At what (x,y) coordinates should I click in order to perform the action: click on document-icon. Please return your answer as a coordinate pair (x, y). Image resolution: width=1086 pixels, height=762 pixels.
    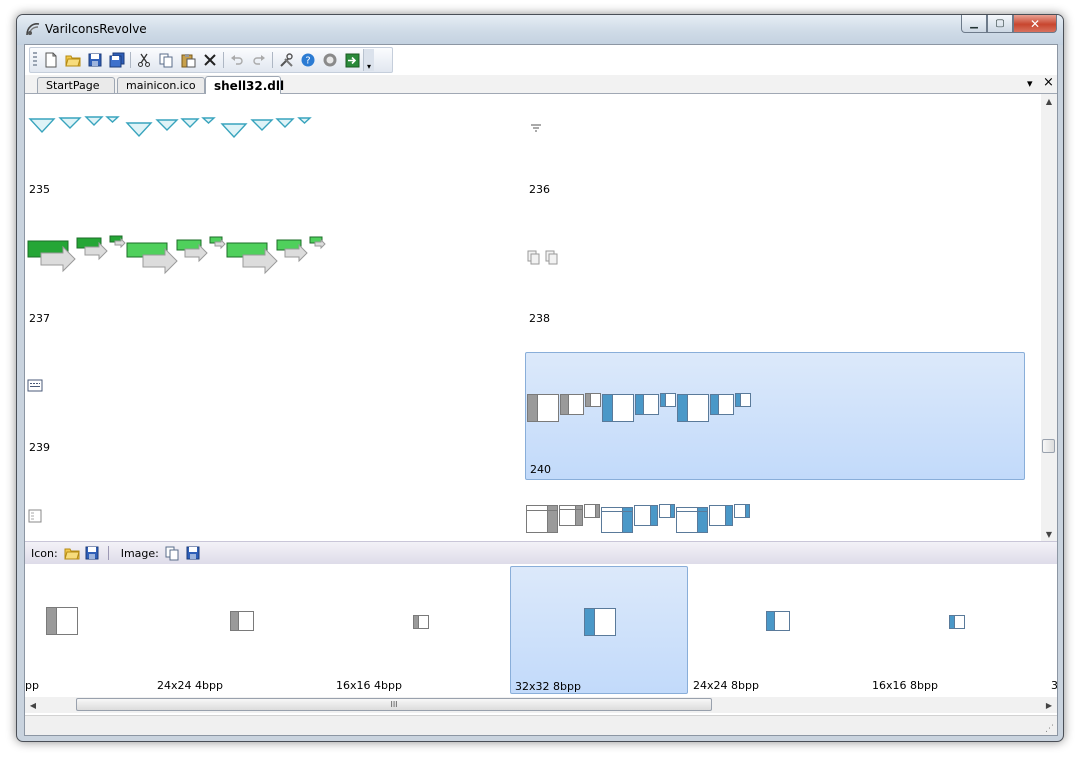
    Looking at the image, I should click on (35, 516).